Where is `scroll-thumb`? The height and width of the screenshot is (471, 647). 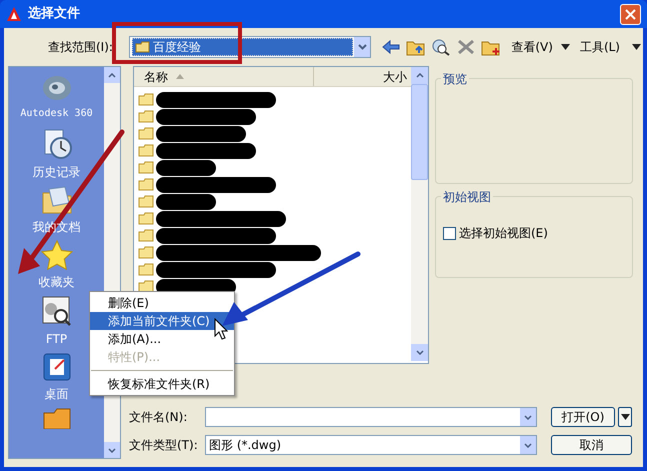
scroll-thumb is located at coordinates (419, 132).